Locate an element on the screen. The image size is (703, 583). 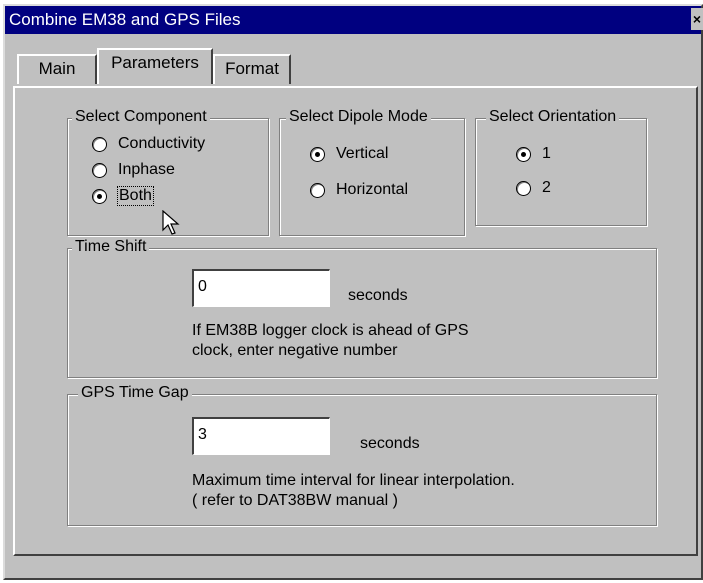
gps-gap-legend: GPS Time Gap is located at coordinates (135, 393).